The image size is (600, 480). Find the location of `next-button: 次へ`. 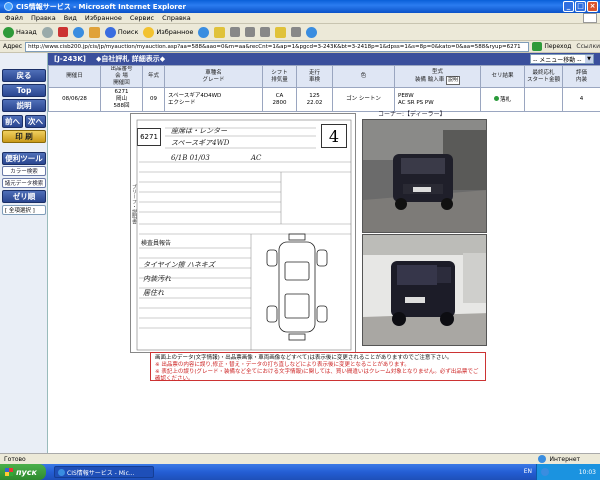

next-button: 次へ is located at coordinates (35, 121).